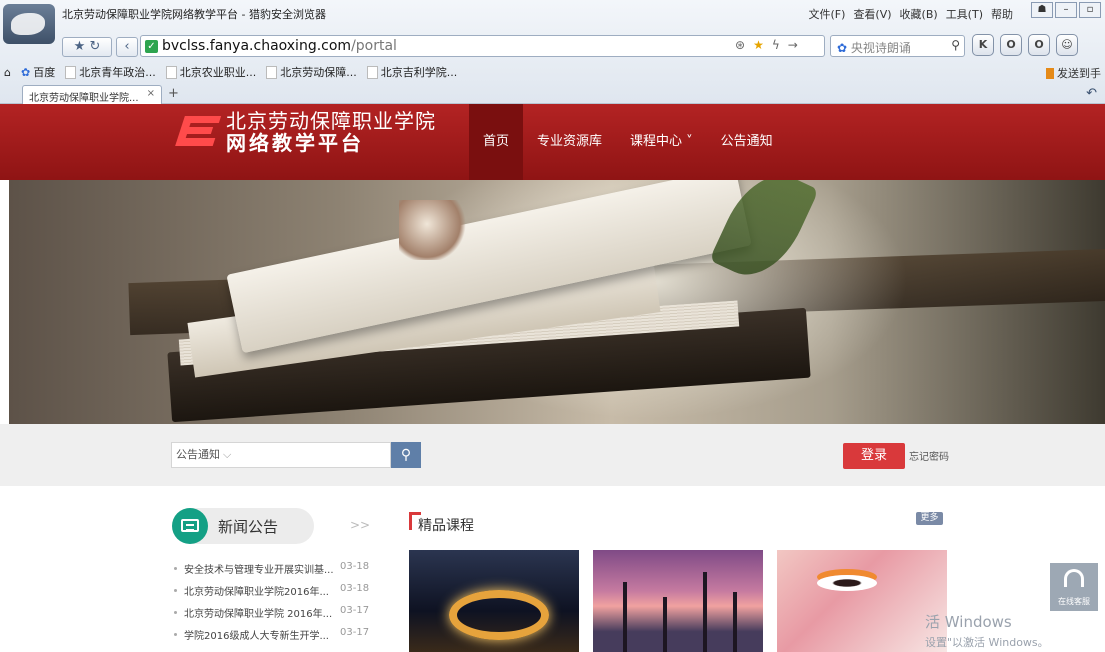 The width and height of the screenshot is (1105, 652). Describe the element at coordinates (198, 132) in the screenshot. I see `school-logo-icon` at that location.